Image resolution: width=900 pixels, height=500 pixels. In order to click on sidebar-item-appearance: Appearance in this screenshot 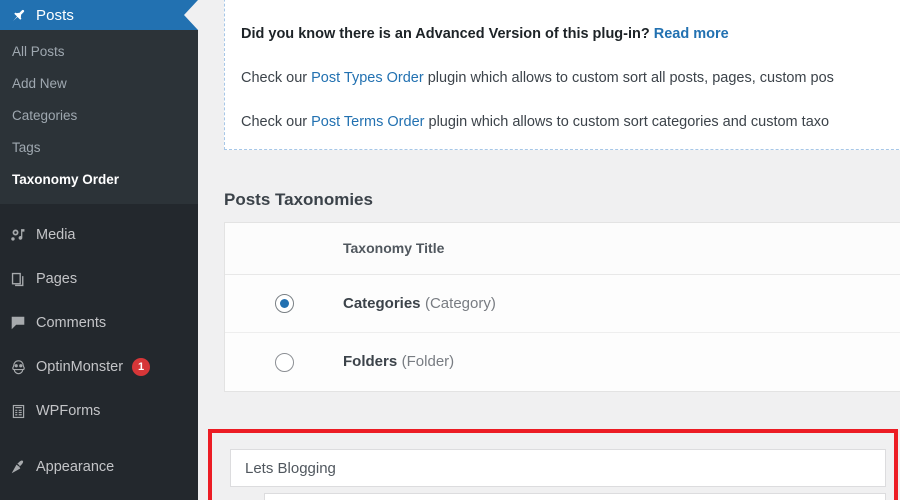, I will do `click(99, 467)`.